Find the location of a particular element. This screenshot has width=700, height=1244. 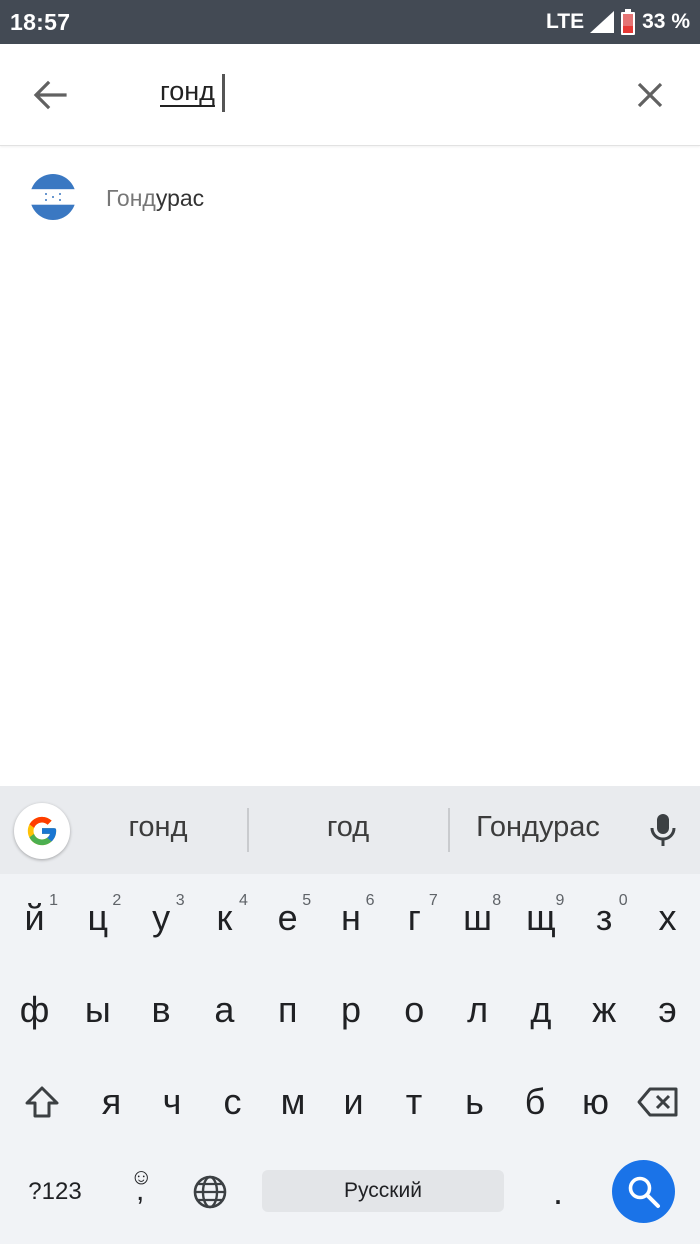

close-icon is located at coordinates (650, 95).